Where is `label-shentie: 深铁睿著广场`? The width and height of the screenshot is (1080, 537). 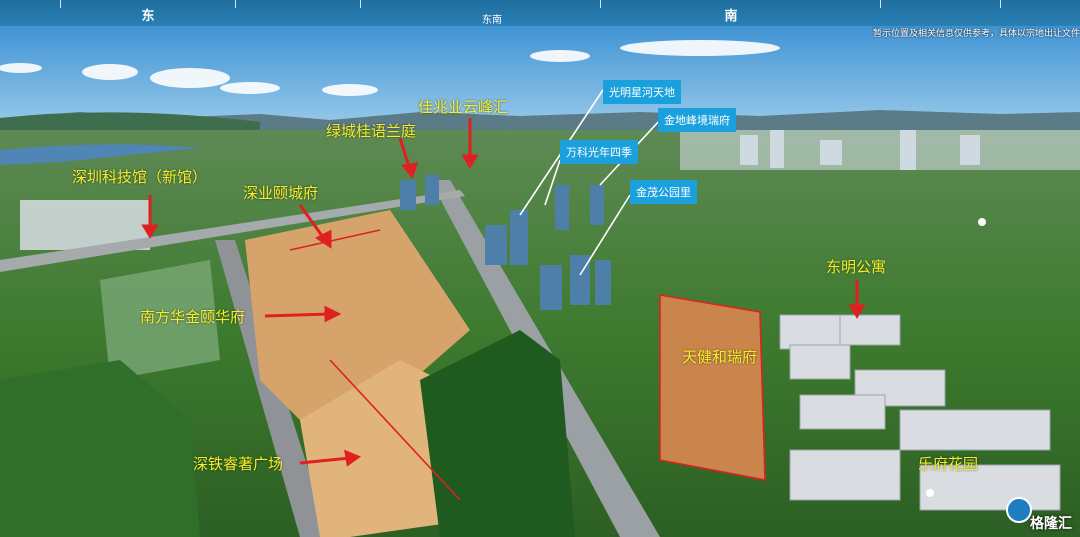 label-shentie: 深铁睿著广场 is located at coordinates (238, 464).